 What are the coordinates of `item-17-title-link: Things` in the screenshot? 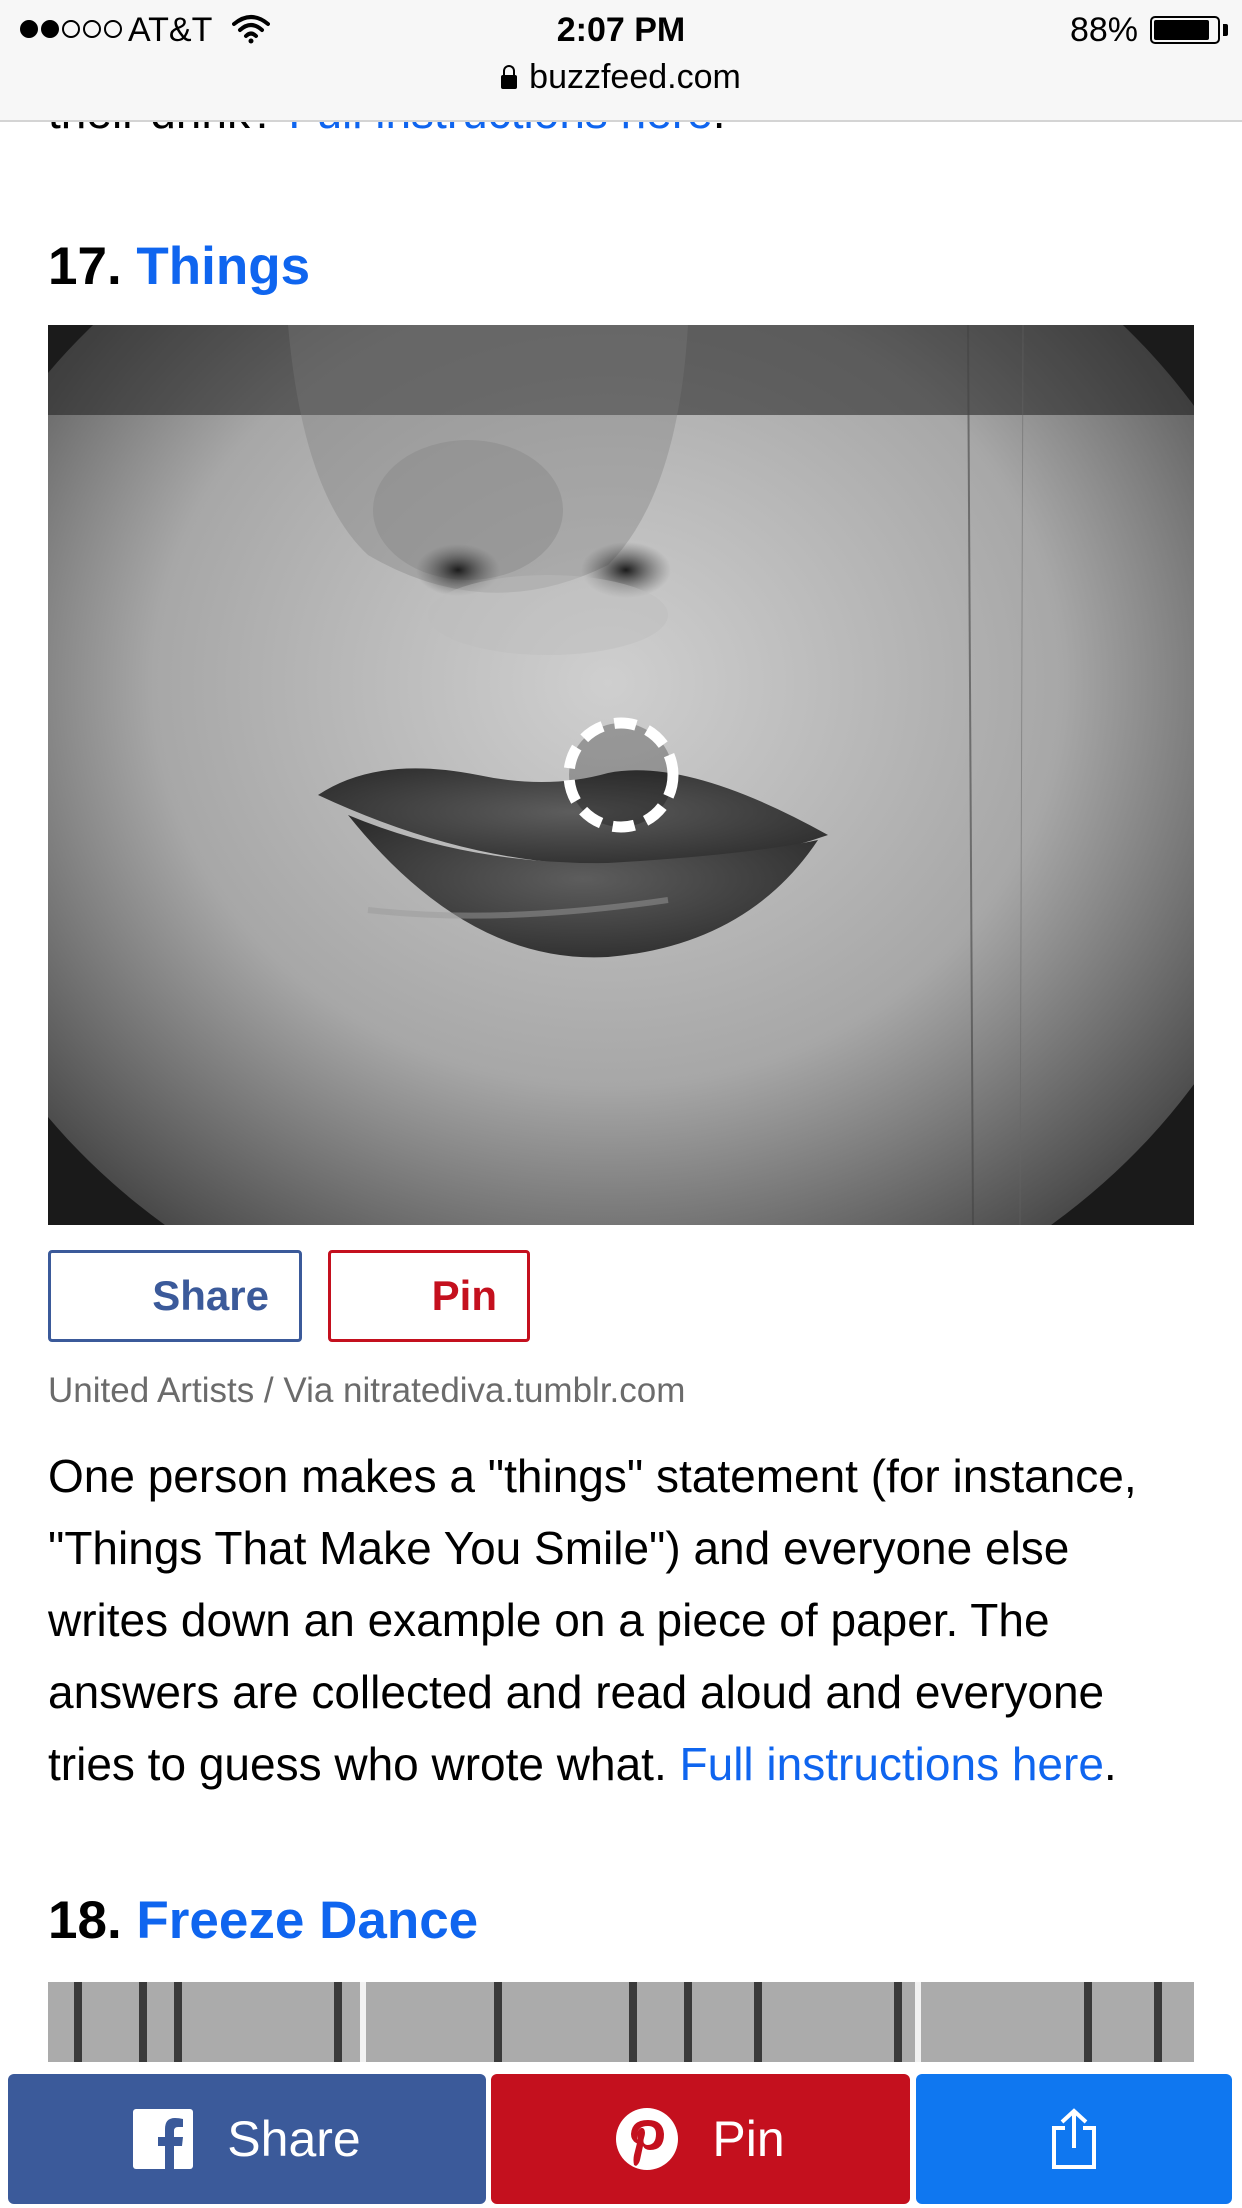 It's located at (223, 266).